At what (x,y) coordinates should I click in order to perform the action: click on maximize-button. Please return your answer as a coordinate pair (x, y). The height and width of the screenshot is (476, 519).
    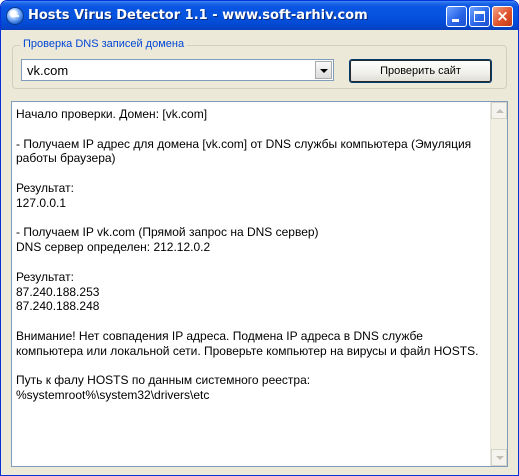
    Looking at the image, I should click on (479, 16).